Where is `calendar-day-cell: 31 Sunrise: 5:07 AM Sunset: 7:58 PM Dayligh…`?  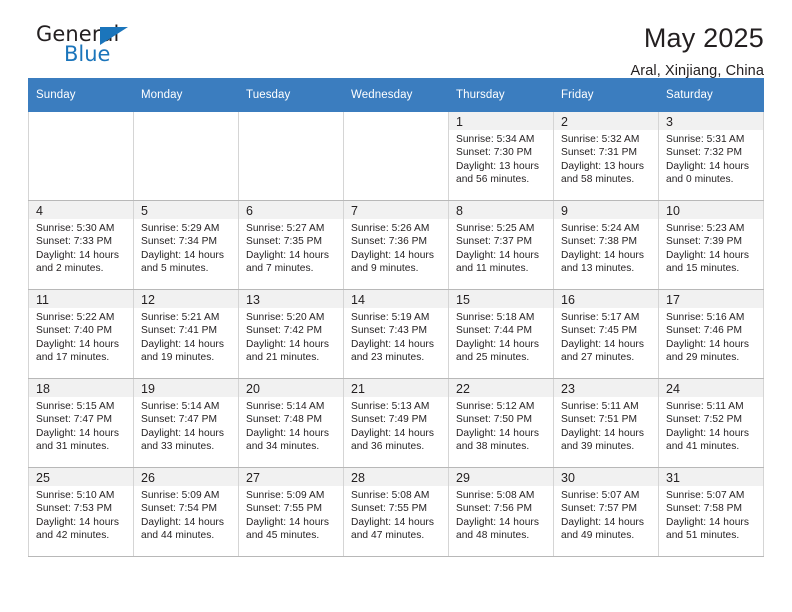 calendar-day-cell: 31 Sunrise: 5:07 AM Sunset: 7:58 PM Dayligh… is located at coordinates (711, 512).